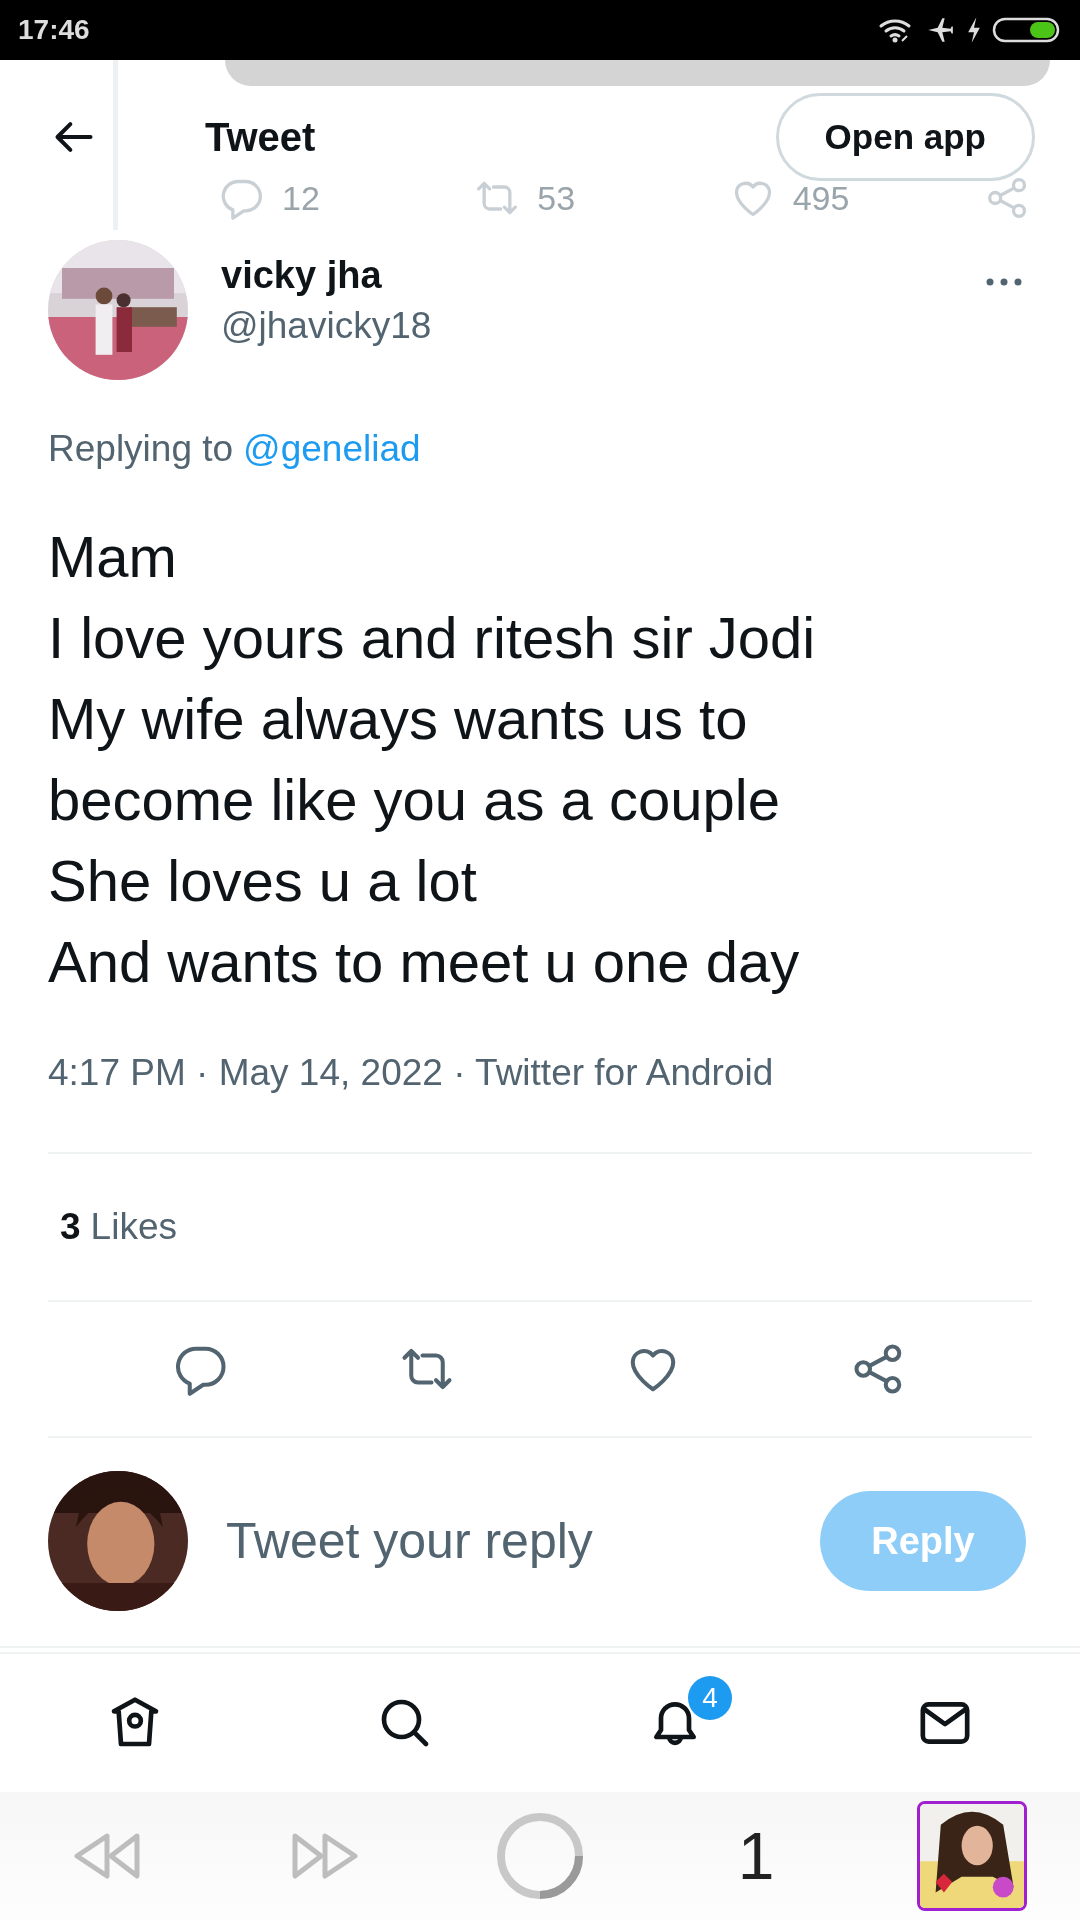 This screenshot has height=1920, width=1080. What do you see at coordinates (54, 30) in the screenshot?
I see `clock-time: 17:46` at bounding box center [54, 30].